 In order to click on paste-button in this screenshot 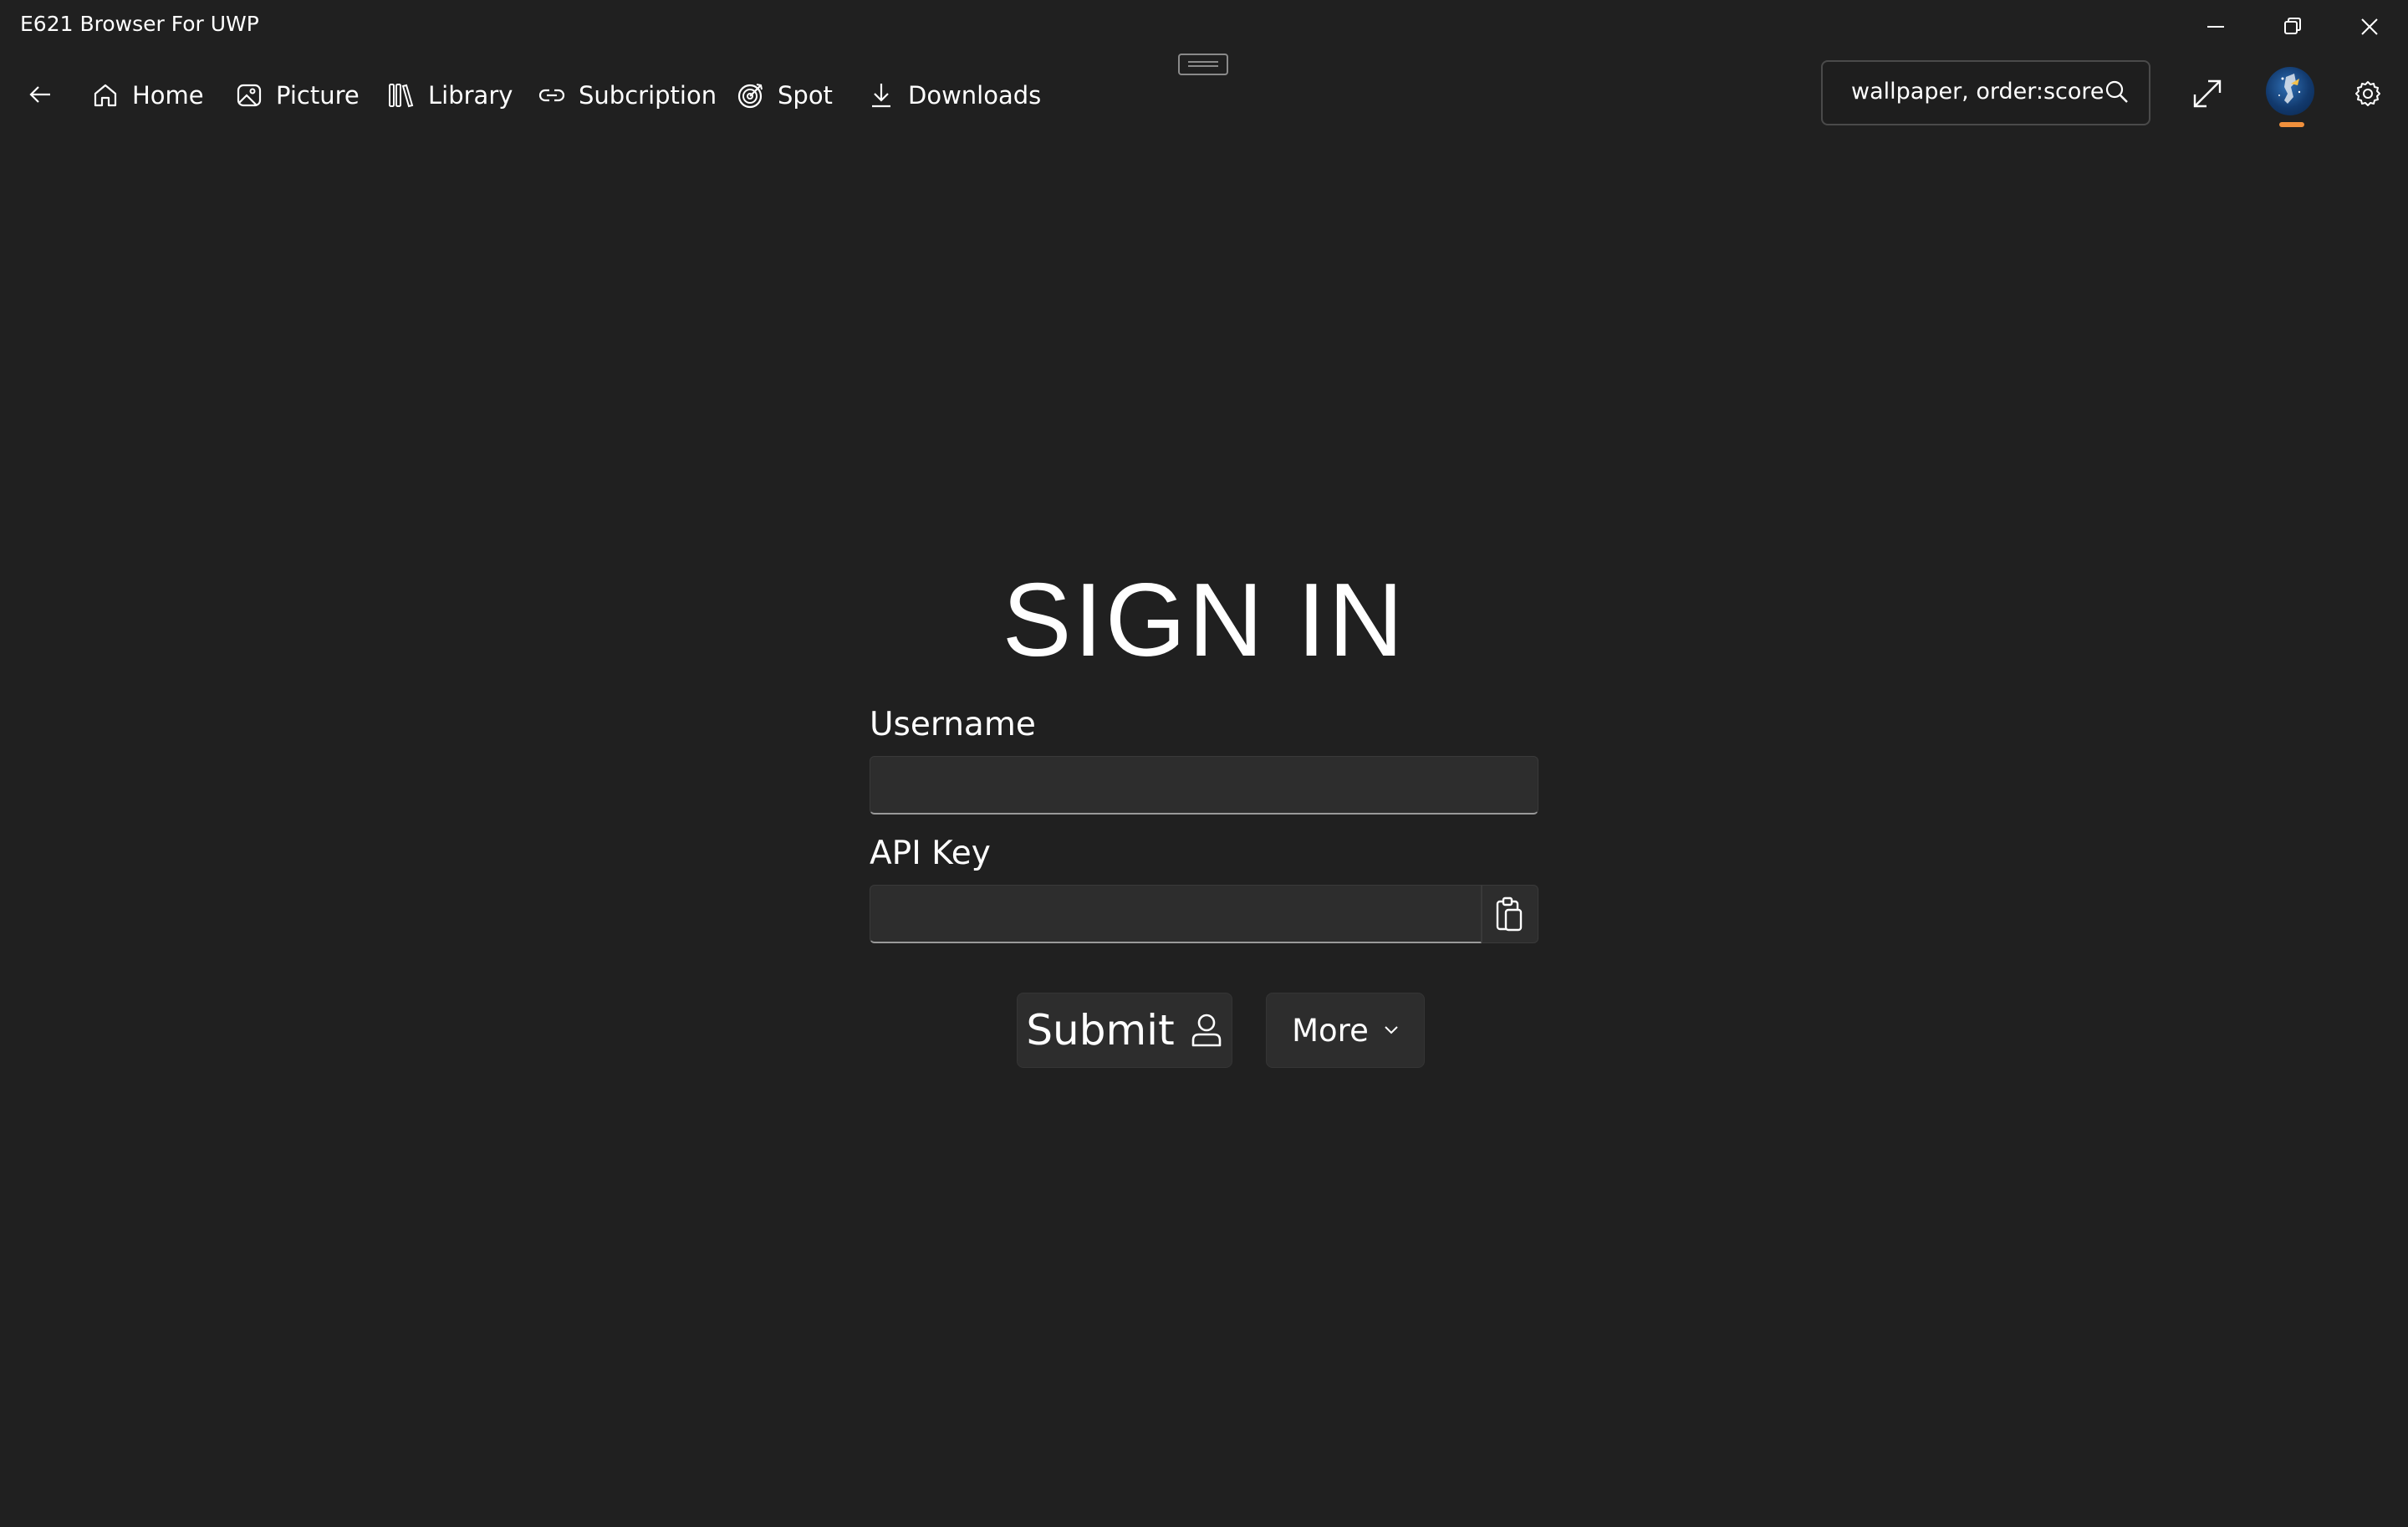, I will do `click(1510, 914)`.